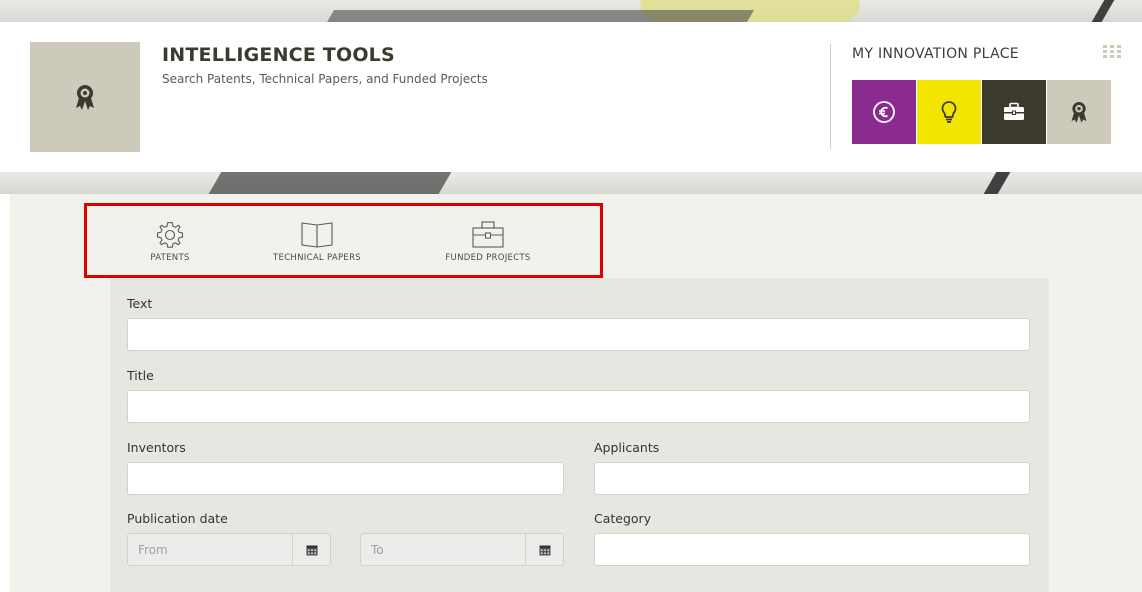 This screenshot has width=1142, height=592. What do you see at coordinates (578, 334) in the screenshot?
I see `text-input` at bounding box center [578, 334].